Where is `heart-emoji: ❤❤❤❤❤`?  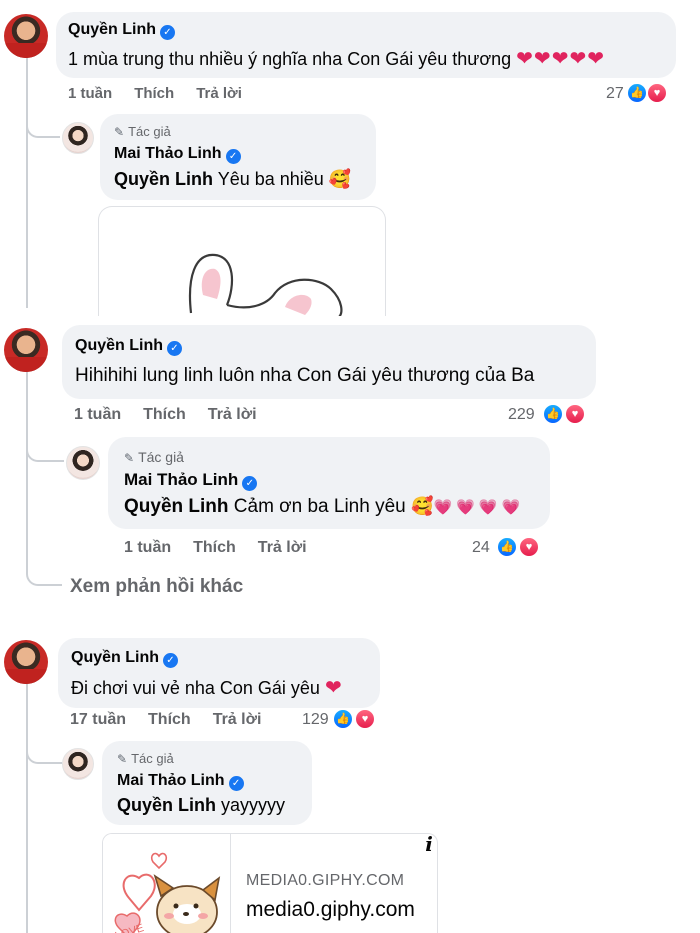
heart-emoji: ❤❤❤❤❤ is located at coordinates (560, 59).